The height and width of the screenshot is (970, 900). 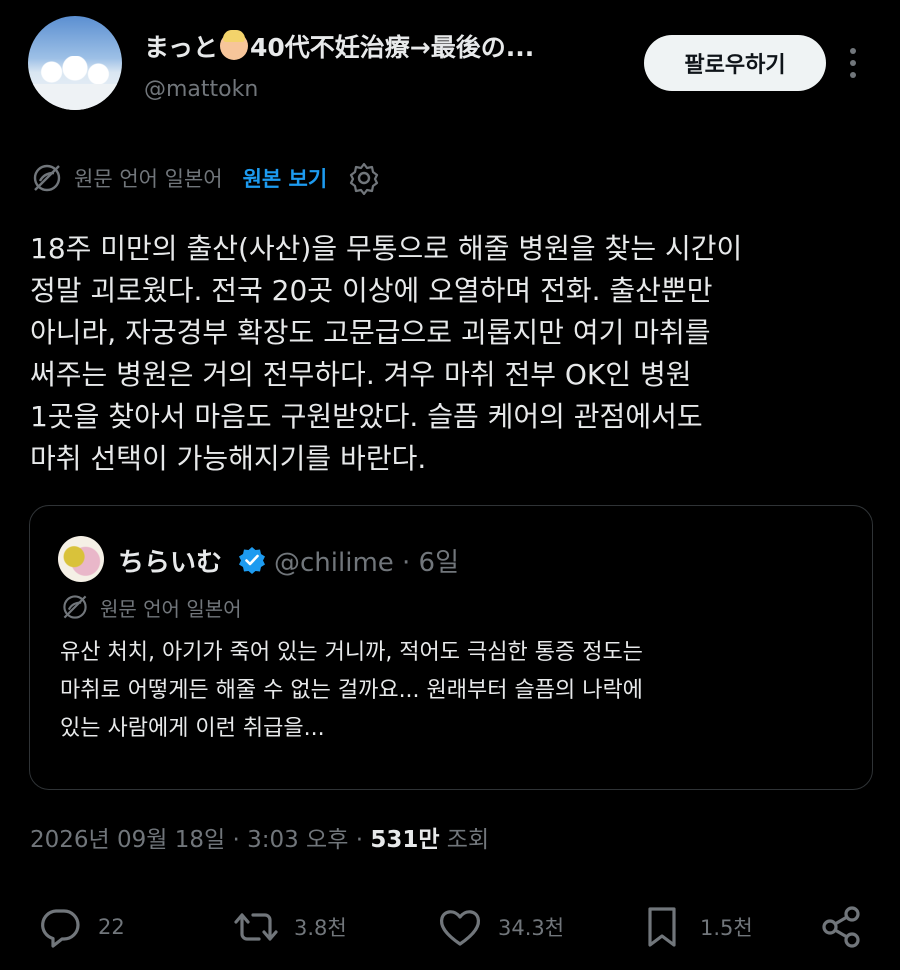 What do you see at coordinates (662, 927) in the screenshot?
I see `bookmark-icon` at bounding box center [662, 927].